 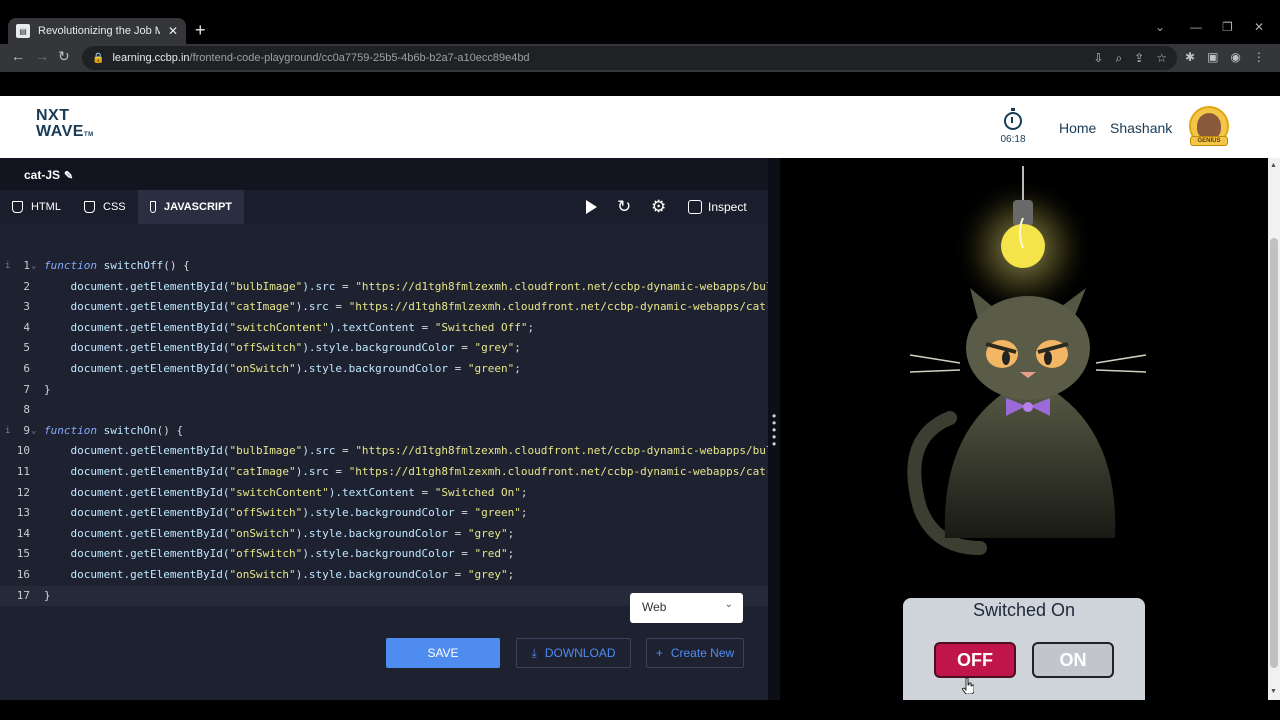 I want to click on browser-tab: ▤ Revolutionizing the Job Market | ✕, so click(x=97, y=31).